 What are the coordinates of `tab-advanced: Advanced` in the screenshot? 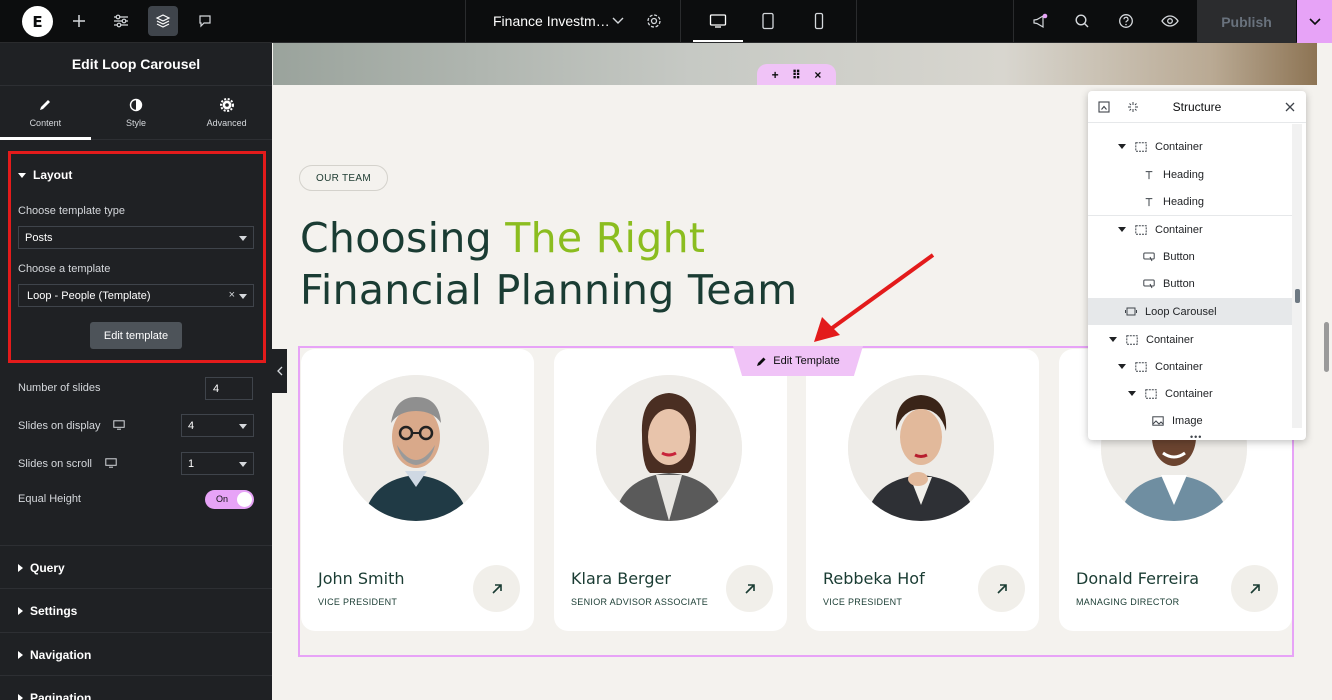 It's located at (226, 112).